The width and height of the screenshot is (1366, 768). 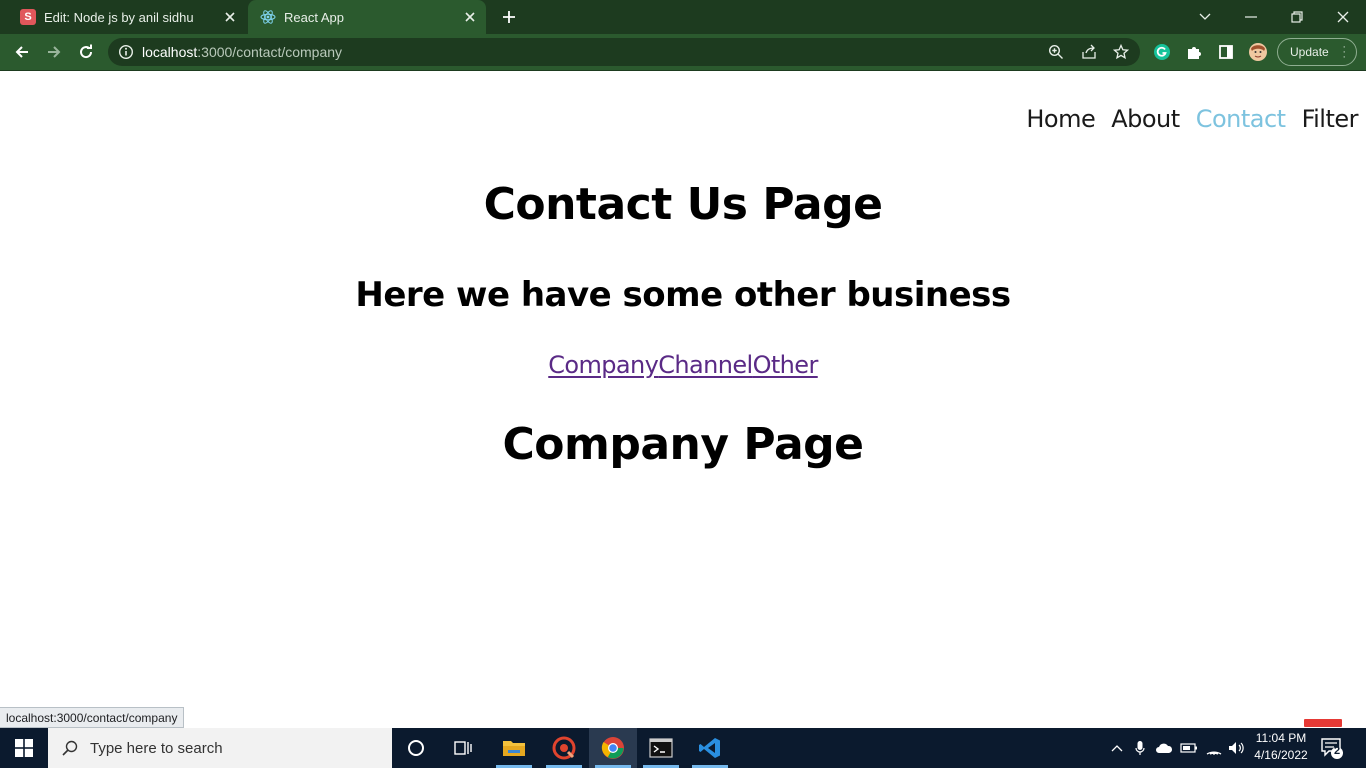 What do you see at coordinates (1121, 53) in the screenshot?
I see `bookmark-star-icon` at bounding box center [1121, 53].